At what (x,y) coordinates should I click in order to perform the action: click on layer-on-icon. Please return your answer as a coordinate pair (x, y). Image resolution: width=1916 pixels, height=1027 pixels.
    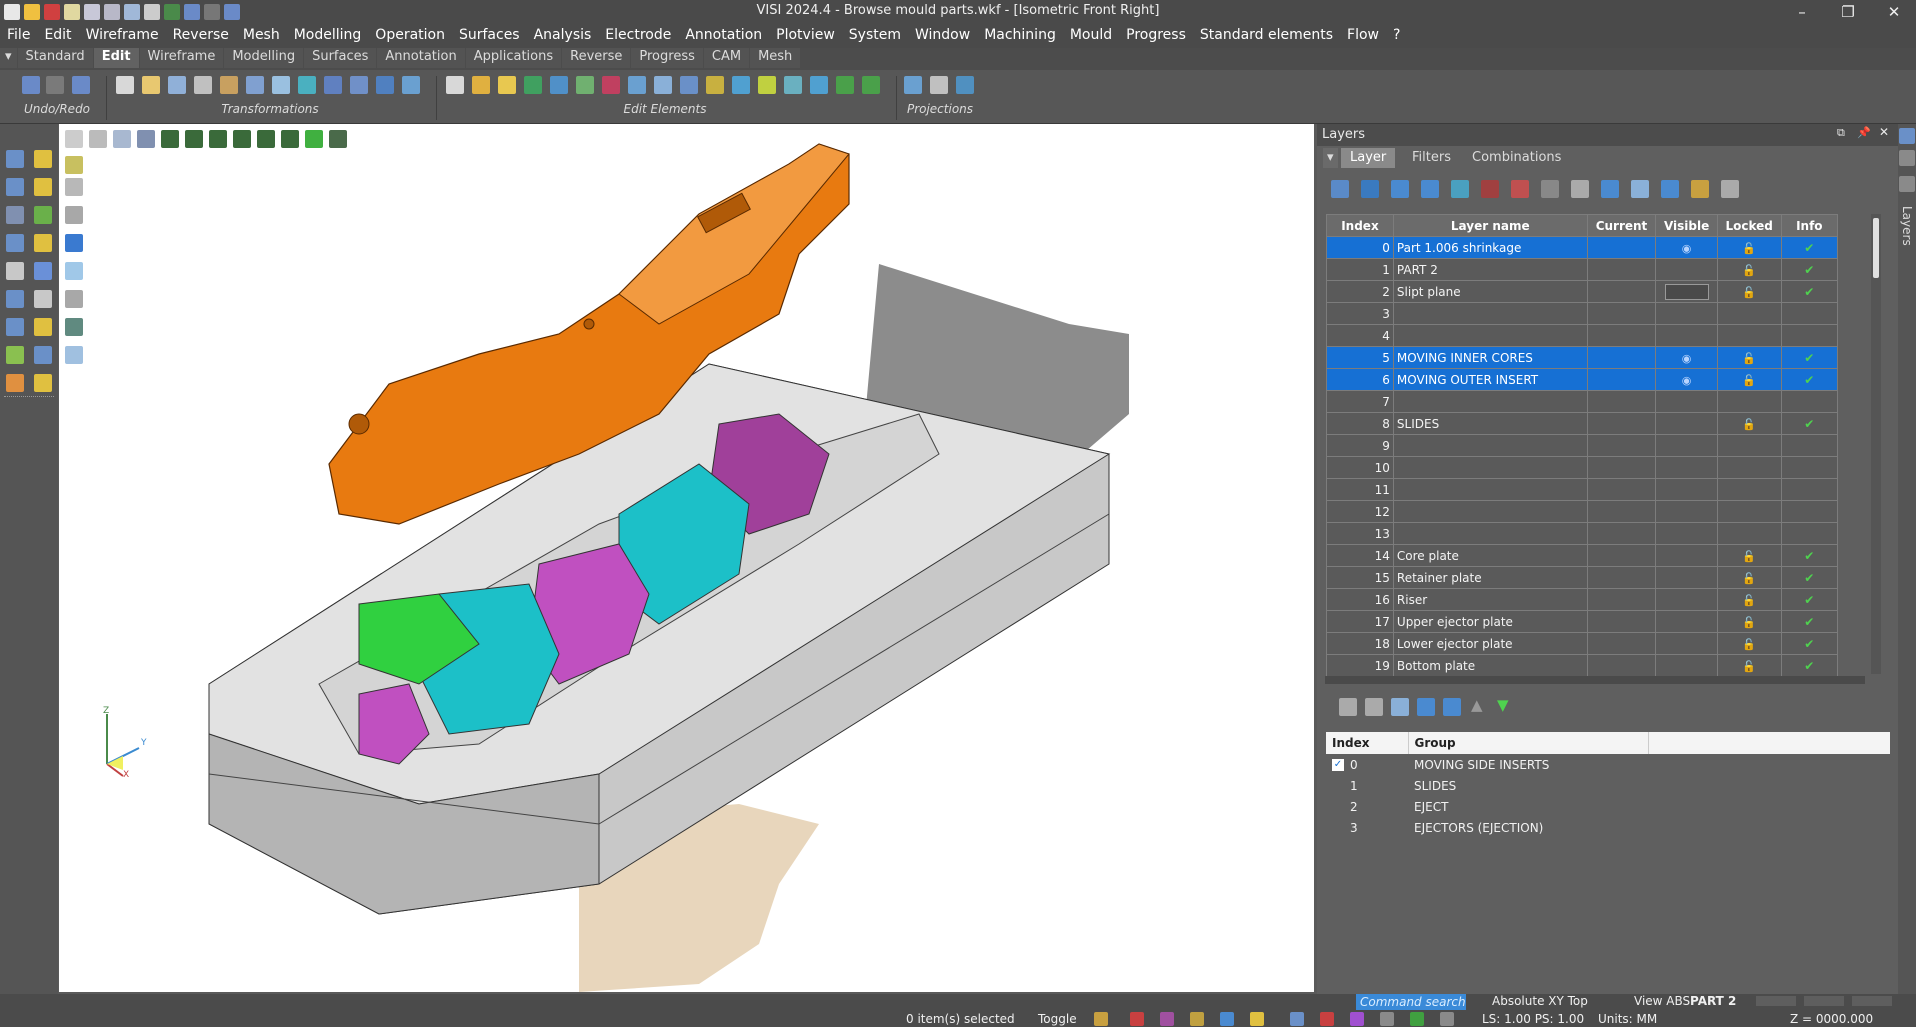
    Looking at the image, I should click on (1400, 189).